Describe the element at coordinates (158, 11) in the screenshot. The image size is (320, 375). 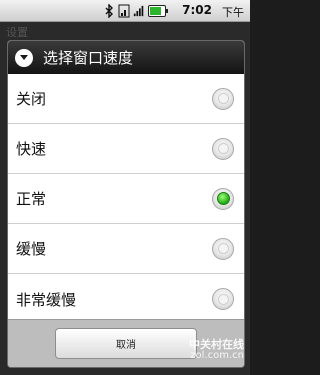
I see `battery-icon` at that location.